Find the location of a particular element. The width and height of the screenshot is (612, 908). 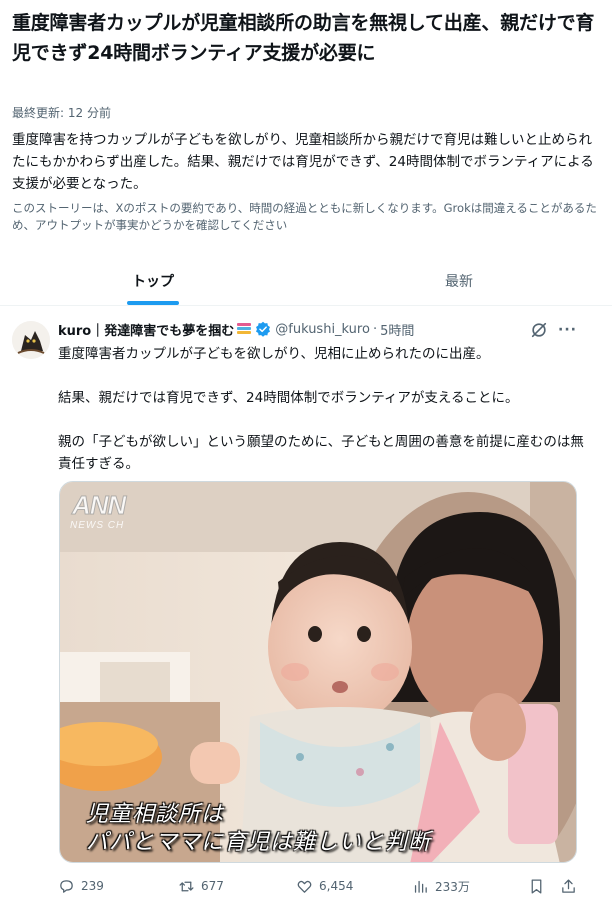

views-button: 233万 is located at coordinates (441, 886).